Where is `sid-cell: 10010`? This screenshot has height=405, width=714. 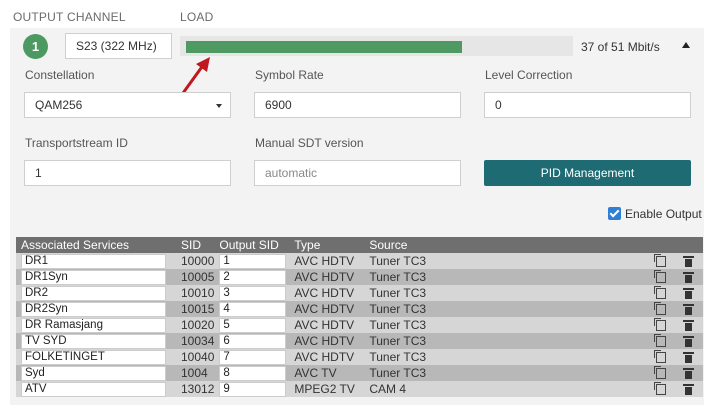
sid-cell: 10010 is located at coordinates (195, 293).